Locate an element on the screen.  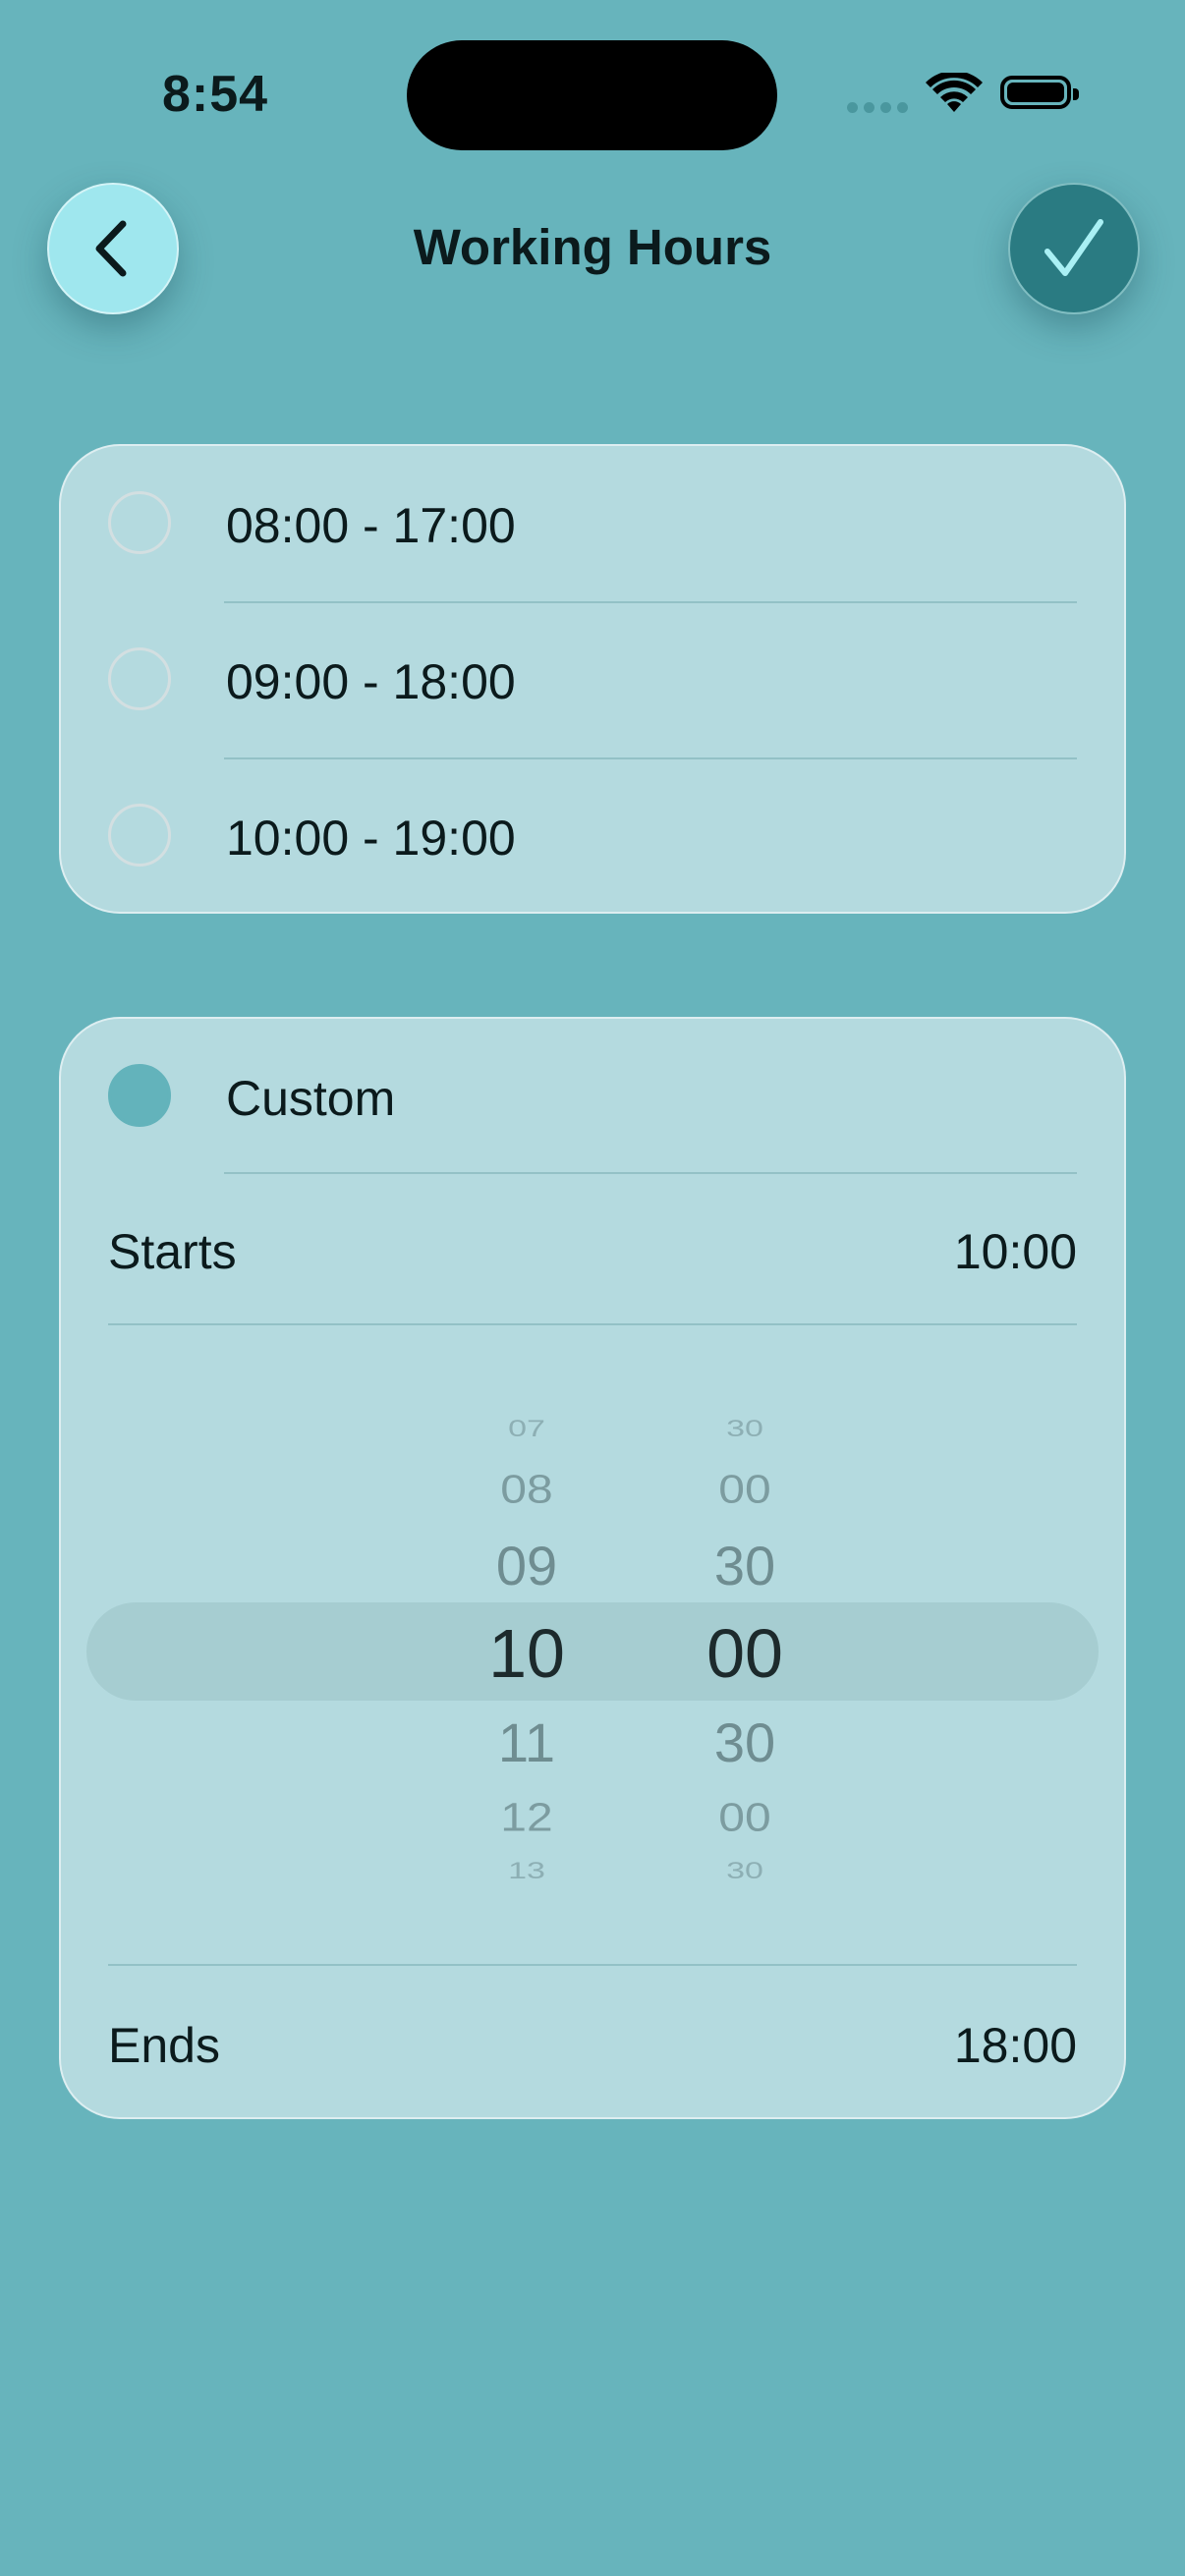
battery-icon is located at coordinates (1040, 92).